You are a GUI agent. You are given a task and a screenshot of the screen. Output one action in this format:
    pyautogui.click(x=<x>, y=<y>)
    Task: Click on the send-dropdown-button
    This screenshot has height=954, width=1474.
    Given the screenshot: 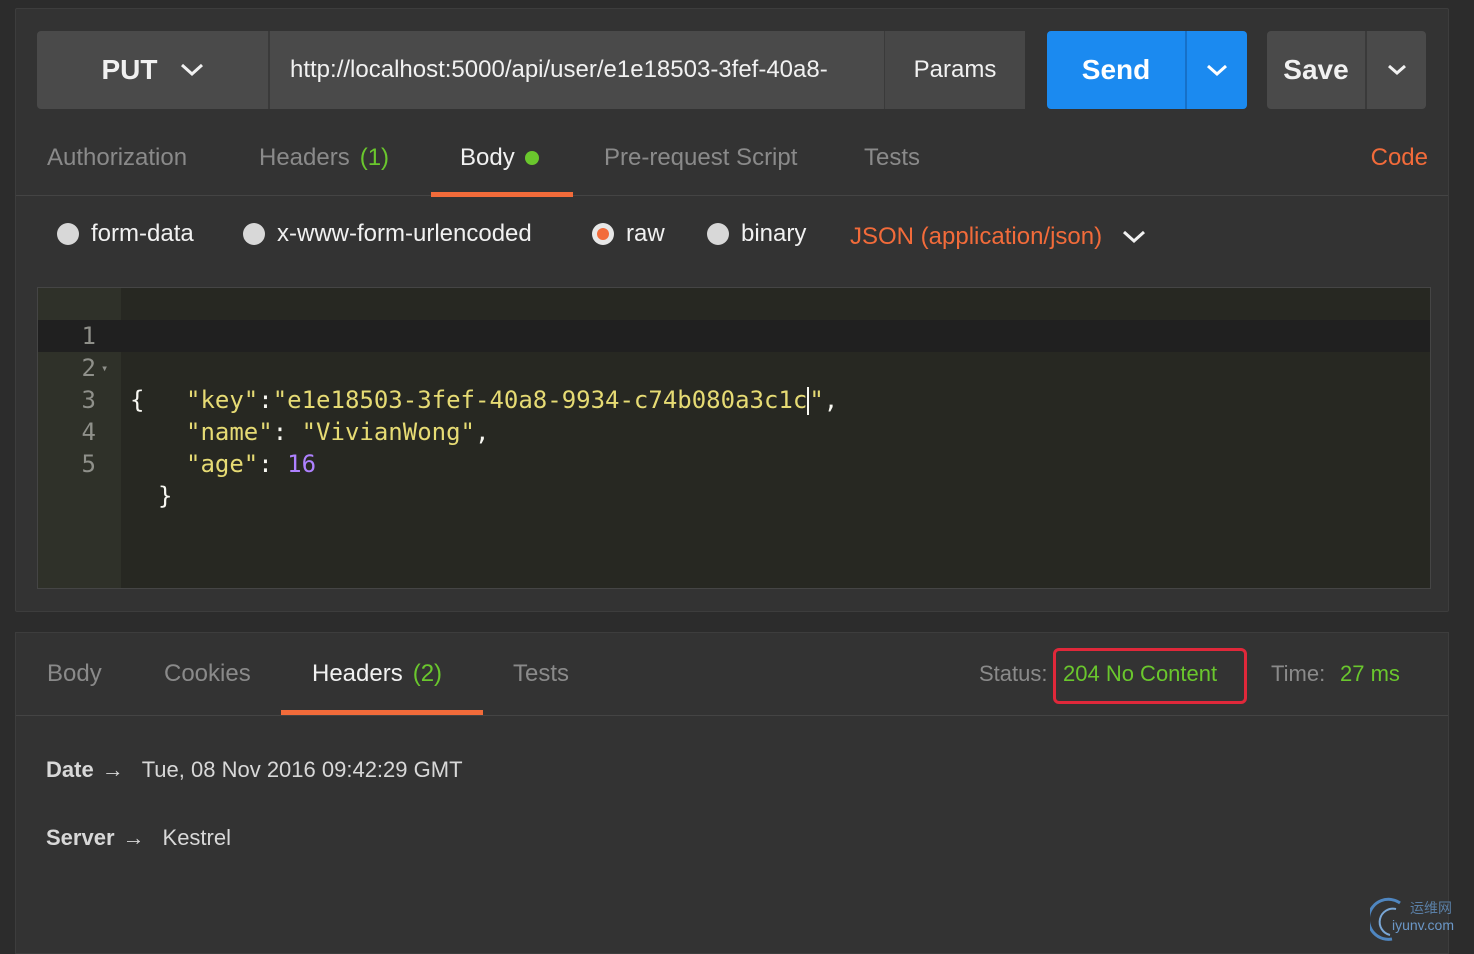 What is the action you would take?
    pyautogui.click(x=1216, y=70)
    